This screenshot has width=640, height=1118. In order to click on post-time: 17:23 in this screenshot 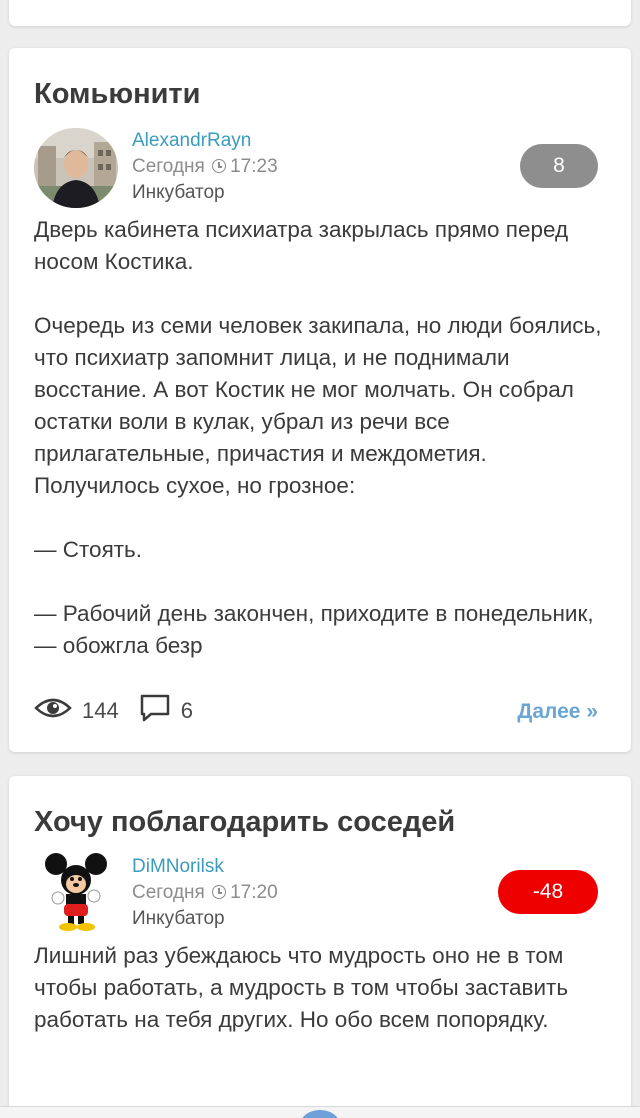, I will do `click(254, 166)`.